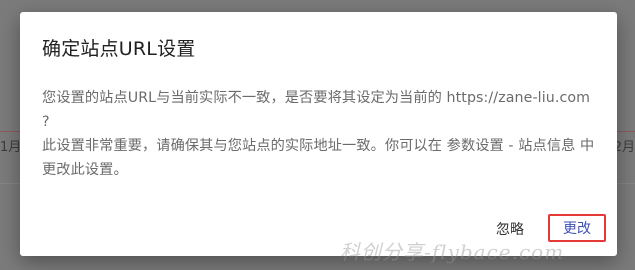 The height and width of the screenshot is (270, 635). What do you see at coordinates (11, 147) in the screenshot?
I see `background-calendar-label-left: 1月` at bounding box center [11, 147].